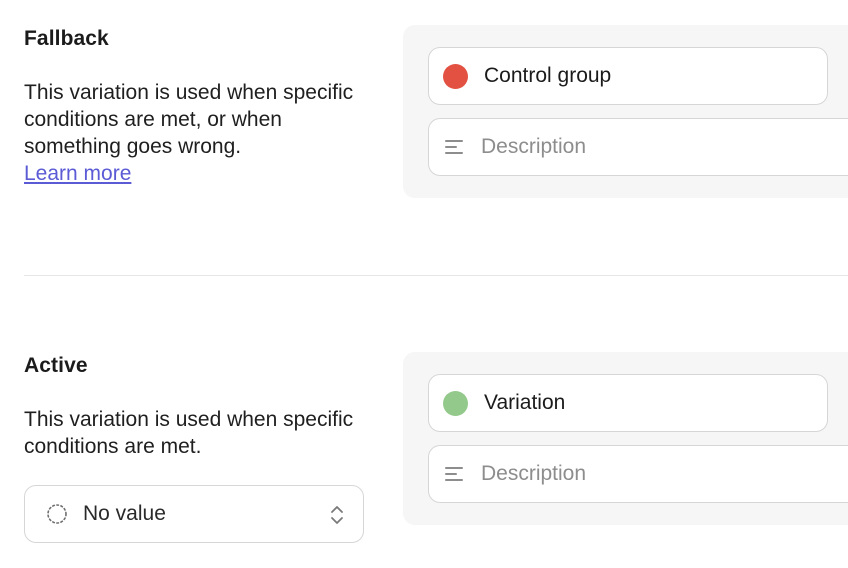  What do you see at coordinates (77, 173) in the screenshot?
I see `learn-more-link: Learn more` at bounding box center [77, 173].